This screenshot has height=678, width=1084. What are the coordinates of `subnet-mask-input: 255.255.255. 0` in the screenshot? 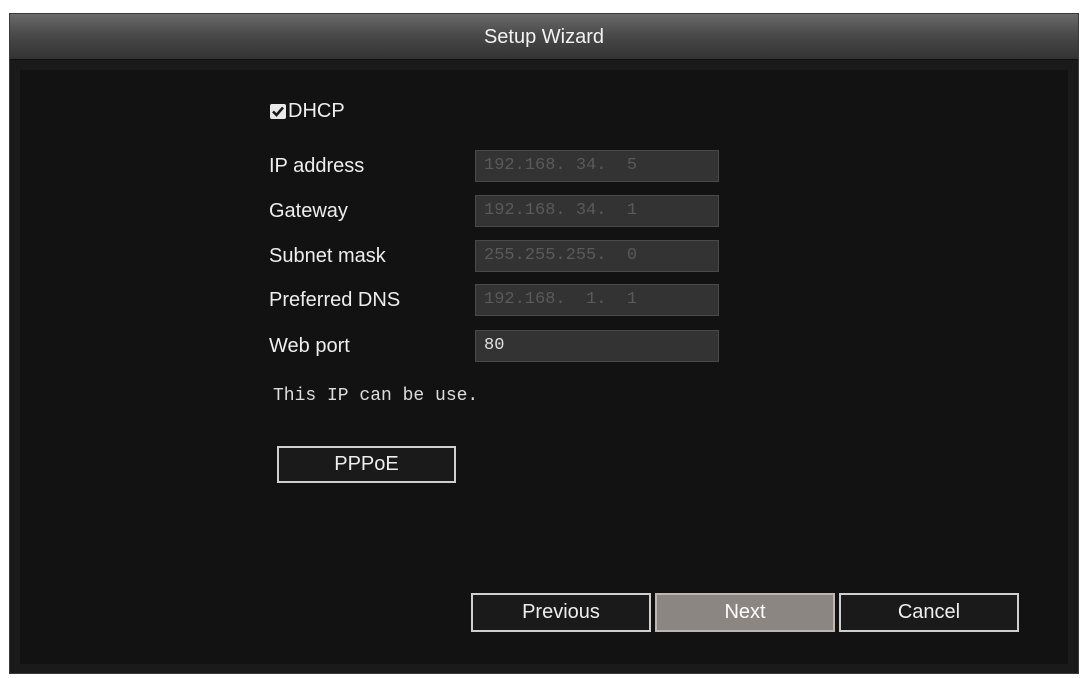 It's located at (597, 256).